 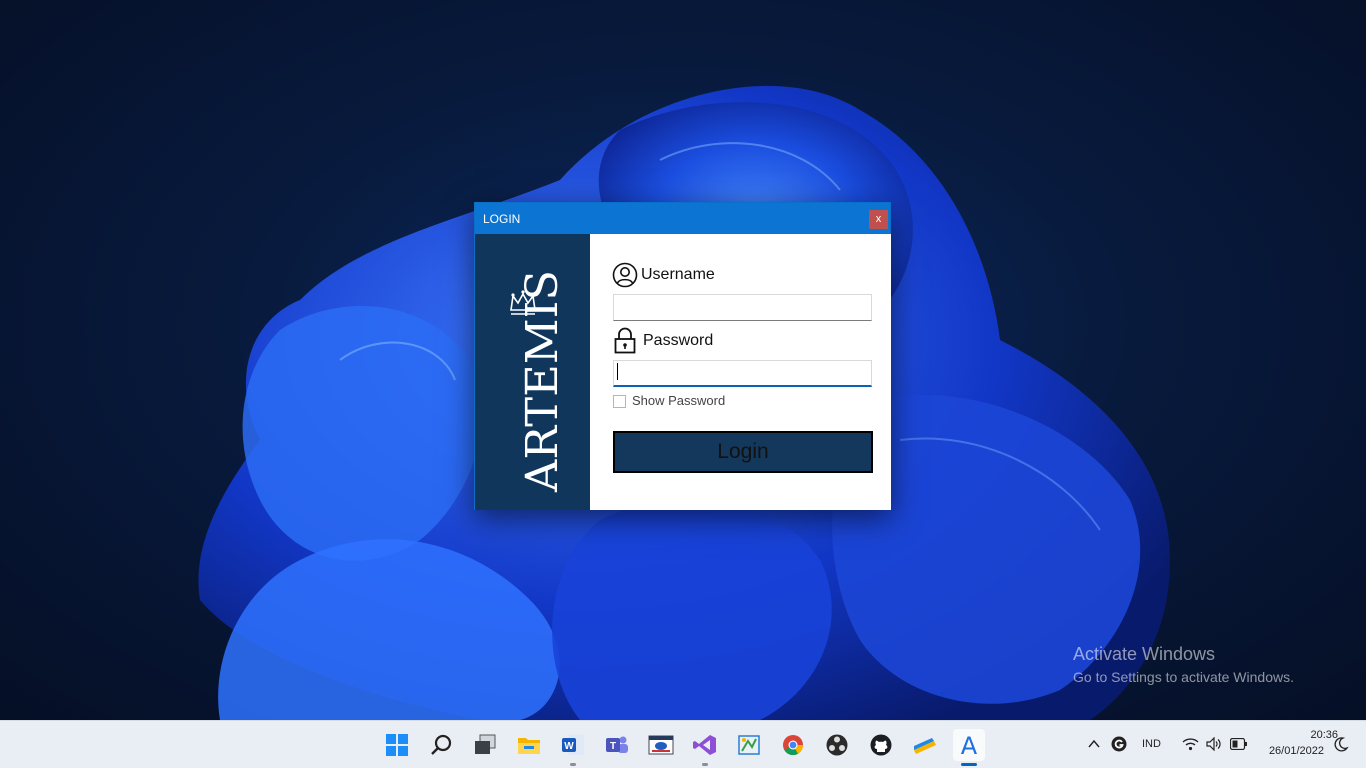 I want to click on snipping-icon, so click(x=749, y=745).